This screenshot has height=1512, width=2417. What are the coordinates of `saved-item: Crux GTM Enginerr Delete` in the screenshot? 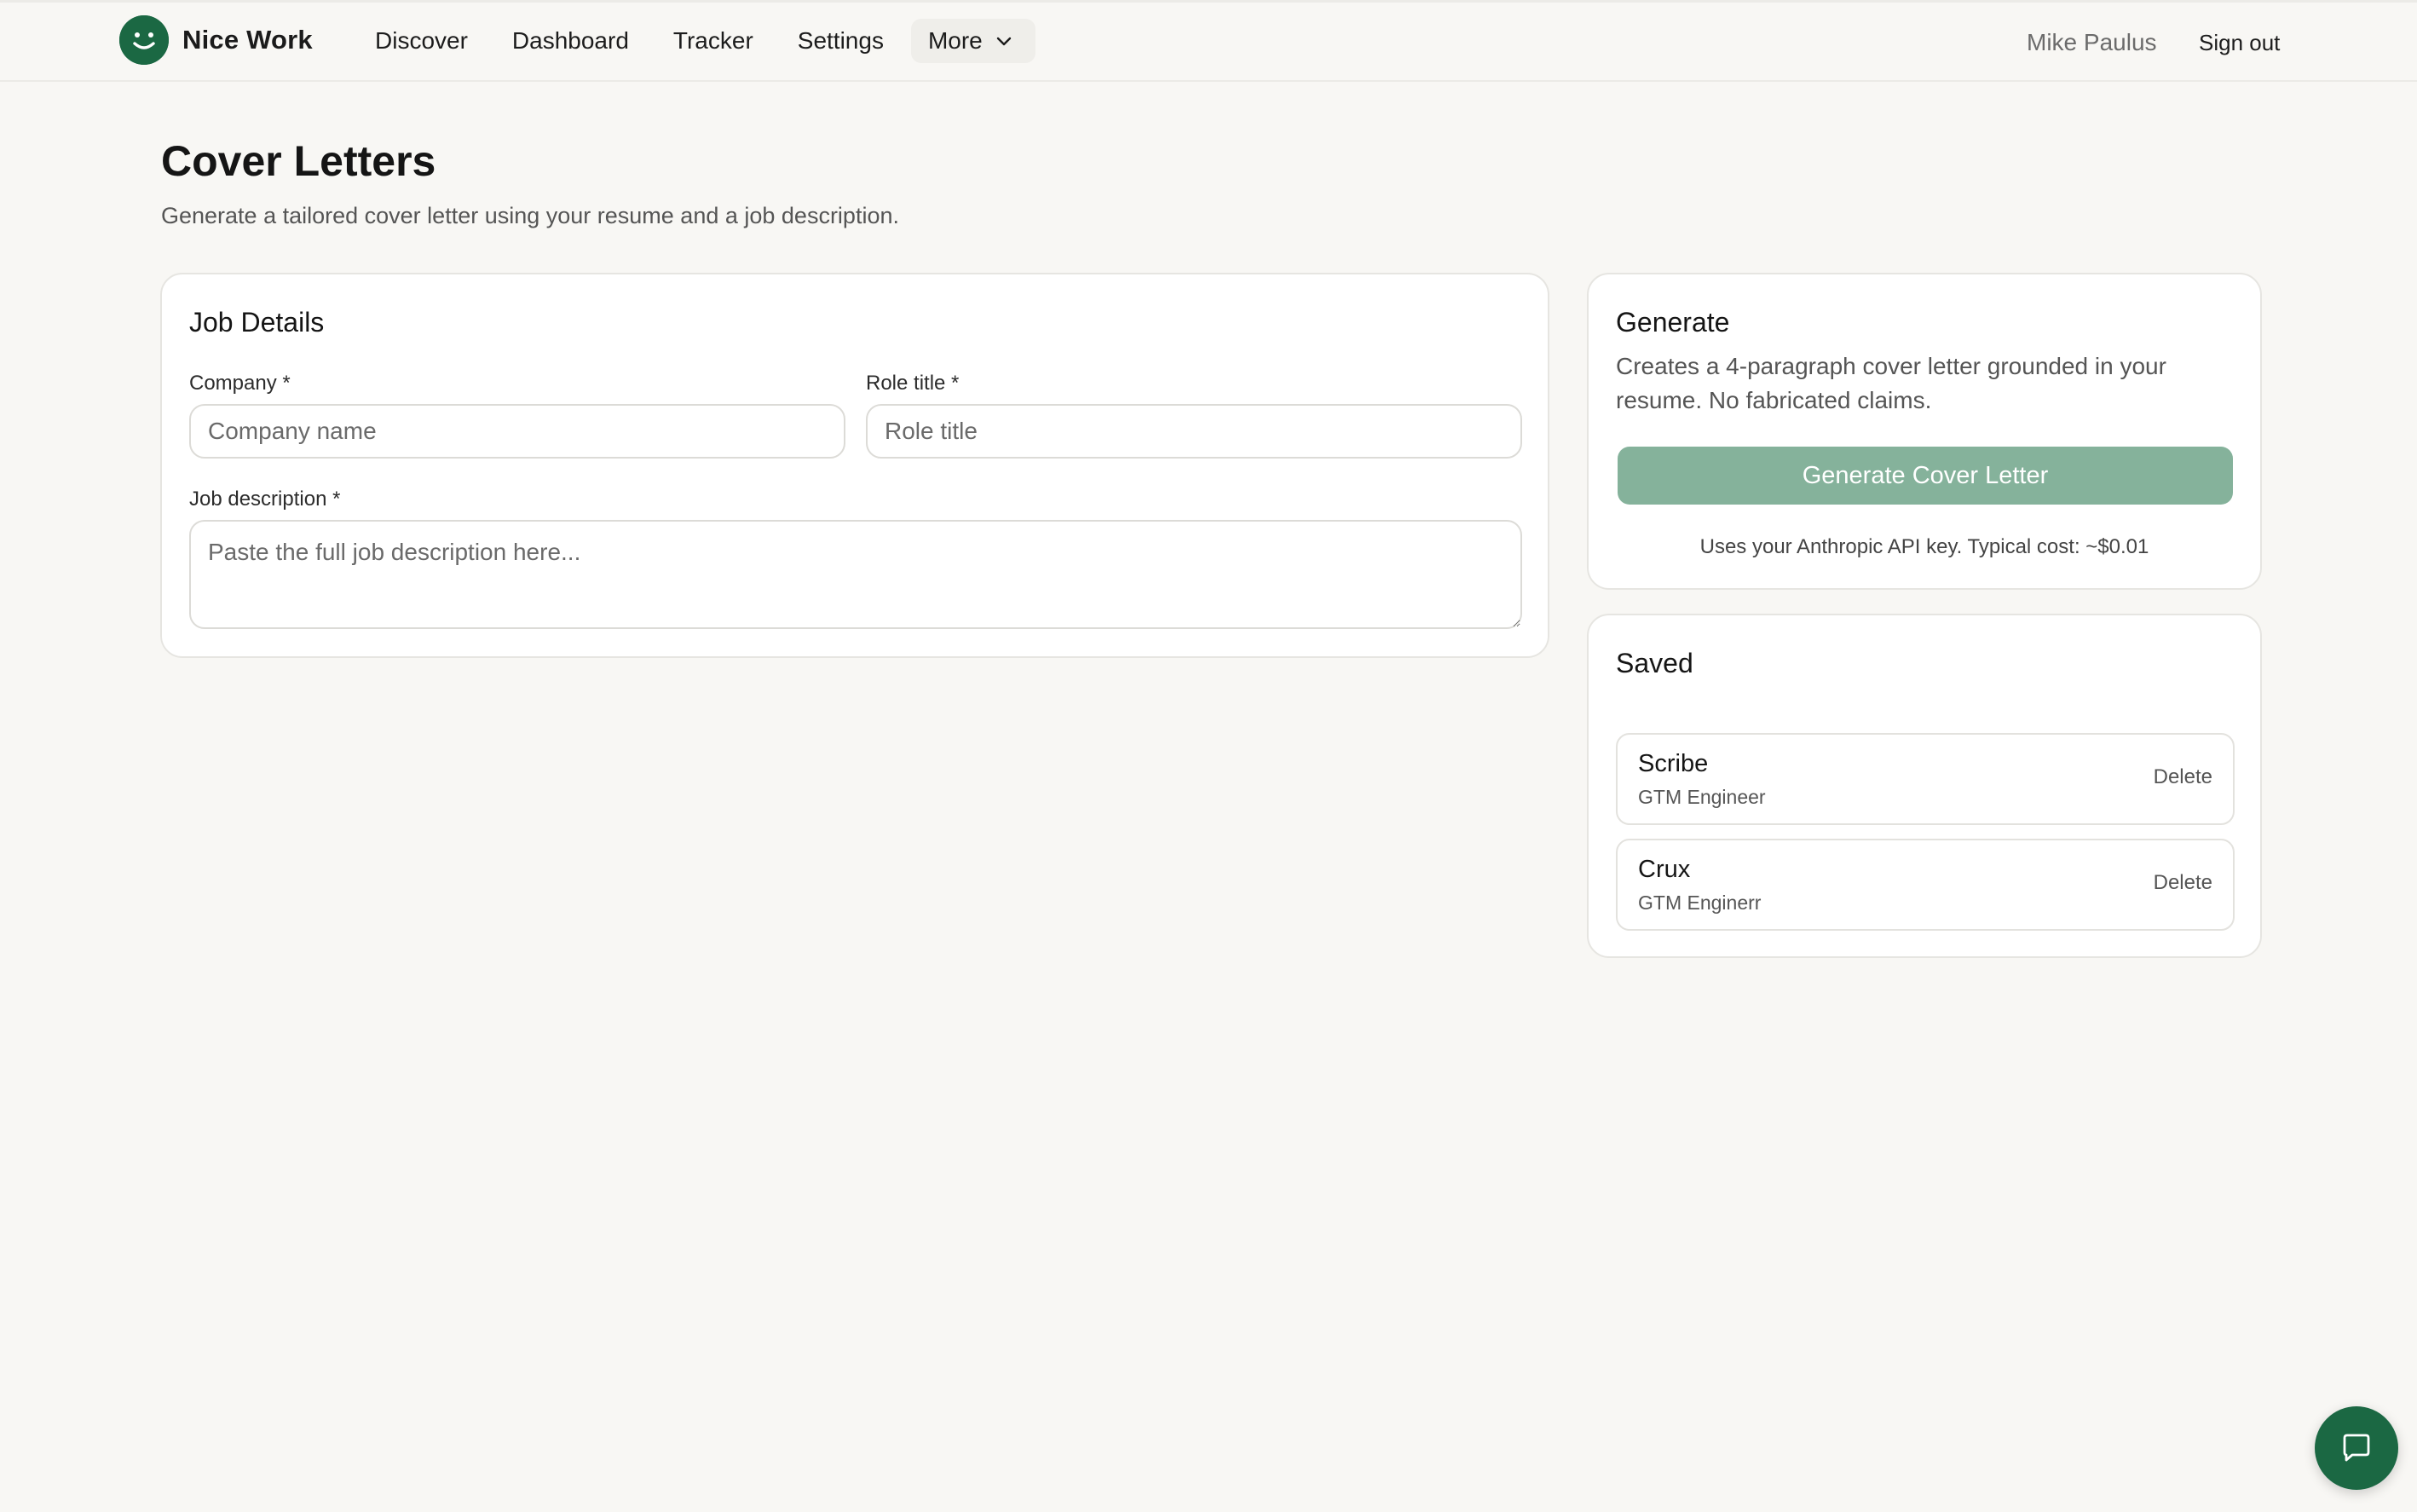 It's located at (1925, 885).